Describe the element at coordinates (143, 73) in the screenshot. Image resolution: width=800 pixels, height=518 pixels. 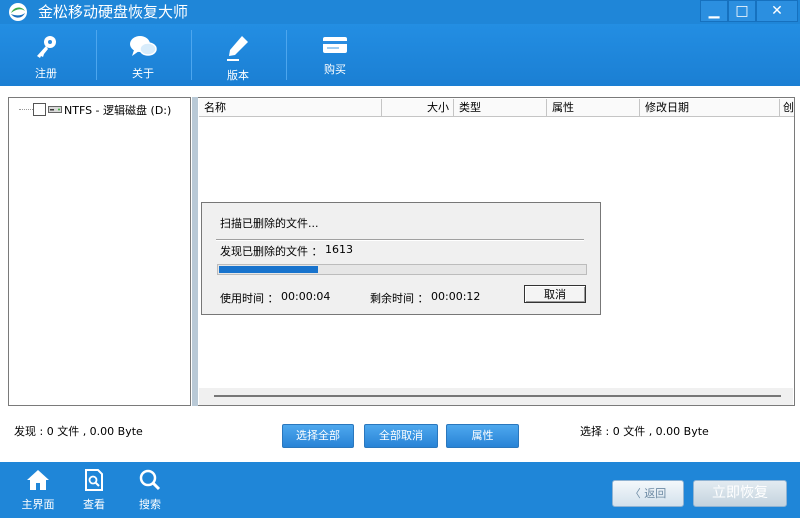
I see `toolbar-about-label: 关于` at that location.